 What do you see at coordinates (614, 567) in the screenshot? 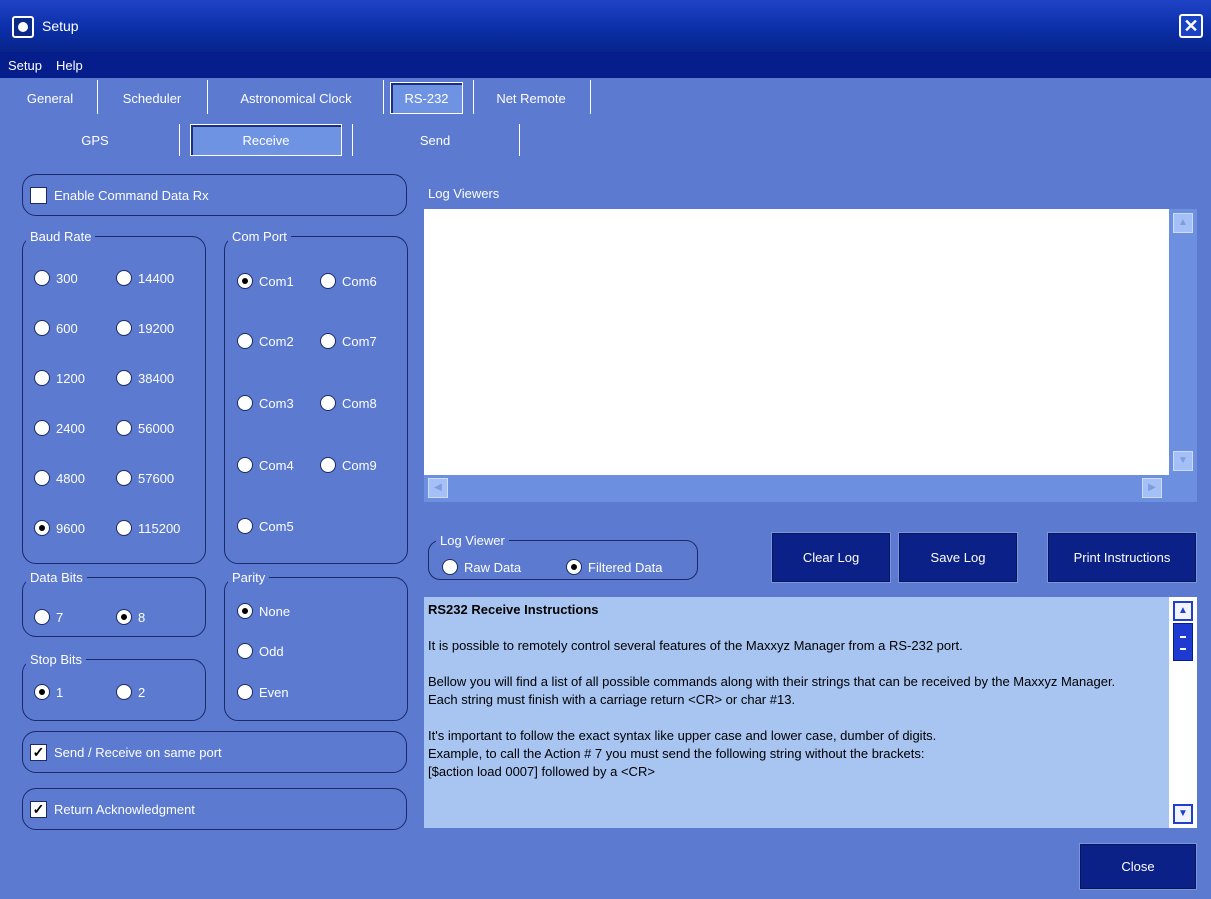
I see `radio-filtered-data: Filtered Data` at bounding box center [614, 567].